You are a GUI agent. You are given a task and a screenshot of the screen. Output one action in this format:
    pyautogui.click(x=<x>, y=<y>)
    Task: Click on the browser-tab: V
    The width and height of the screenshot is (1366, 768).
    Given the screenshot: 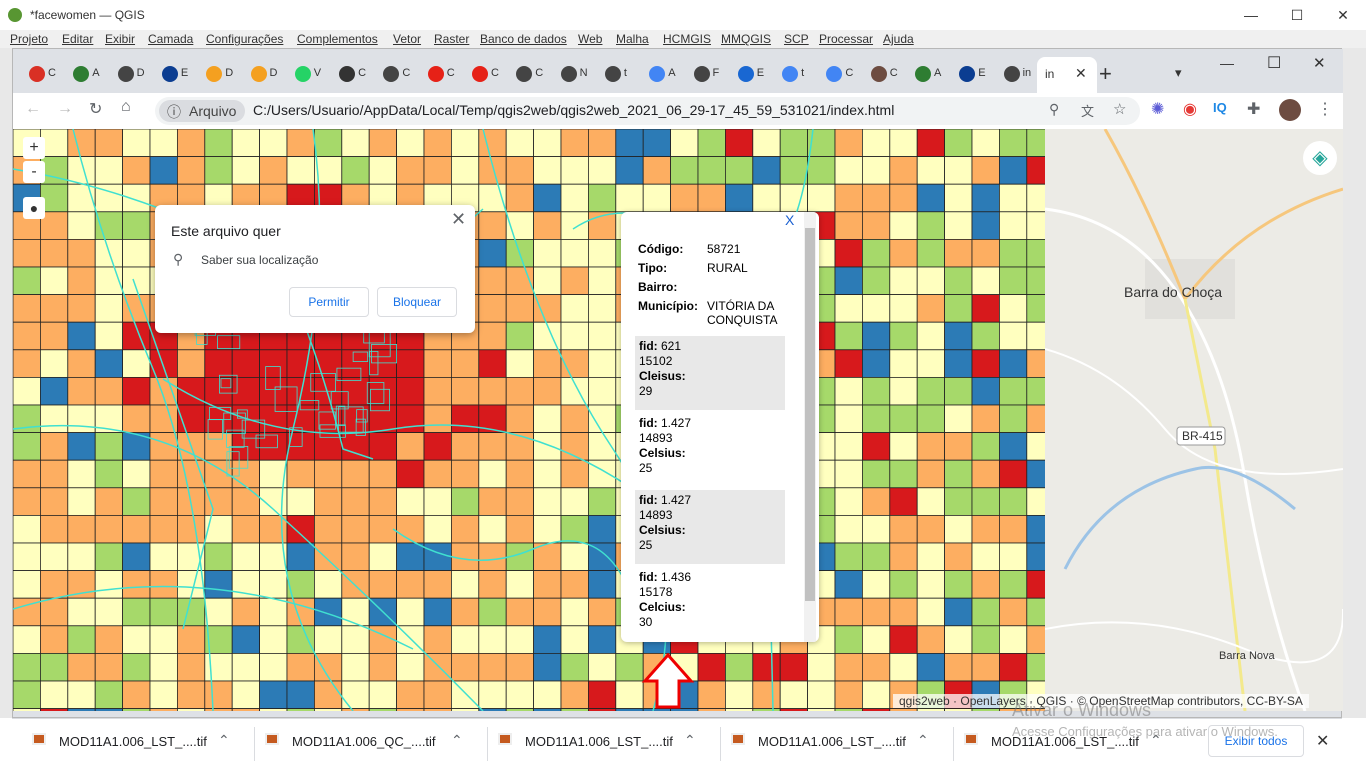 What is the action you would take?
    pyautogui.click(x=306, y=74)
    